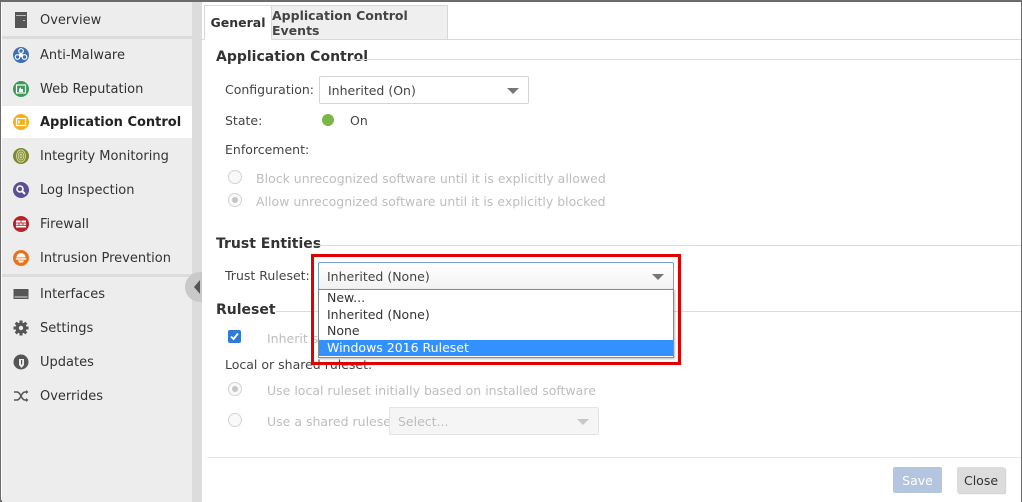 The width and height of the screenshot is (1022, 502). I want to click on sidebar-item-overview: Overview, so click(97, 20).